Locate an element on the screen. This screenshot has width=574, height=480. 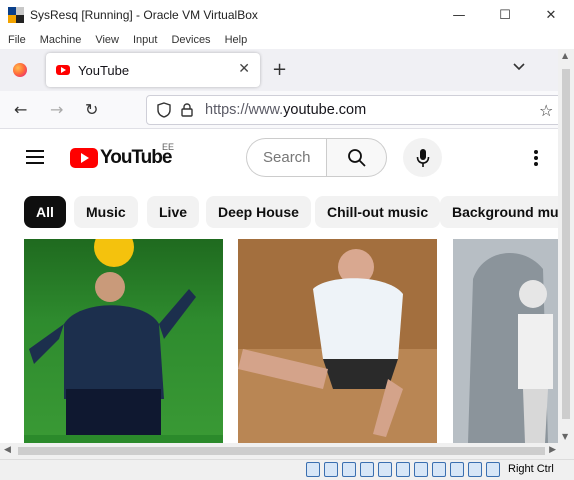
vertical-scrollbar: ▲ ▼ is located at coordinates (566, 246).